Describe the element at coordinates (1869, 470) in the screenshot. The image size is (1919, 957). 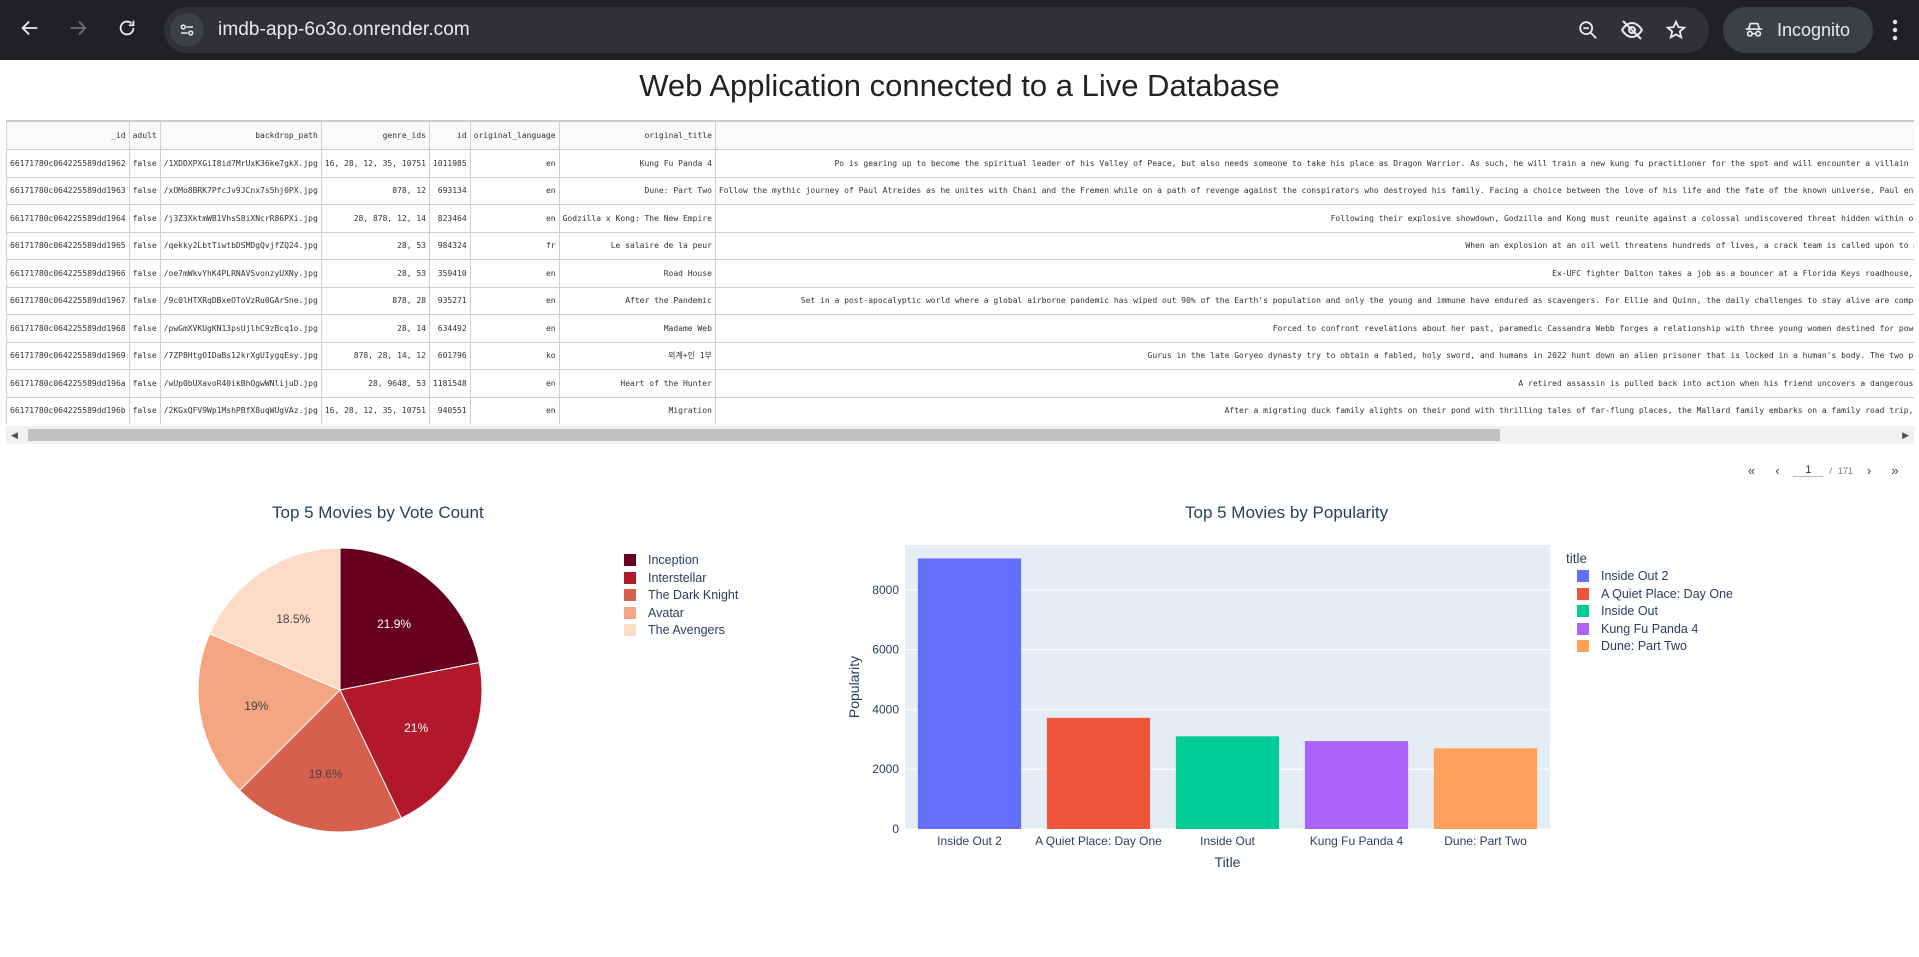
I see `next-page-button: ›` at that location.